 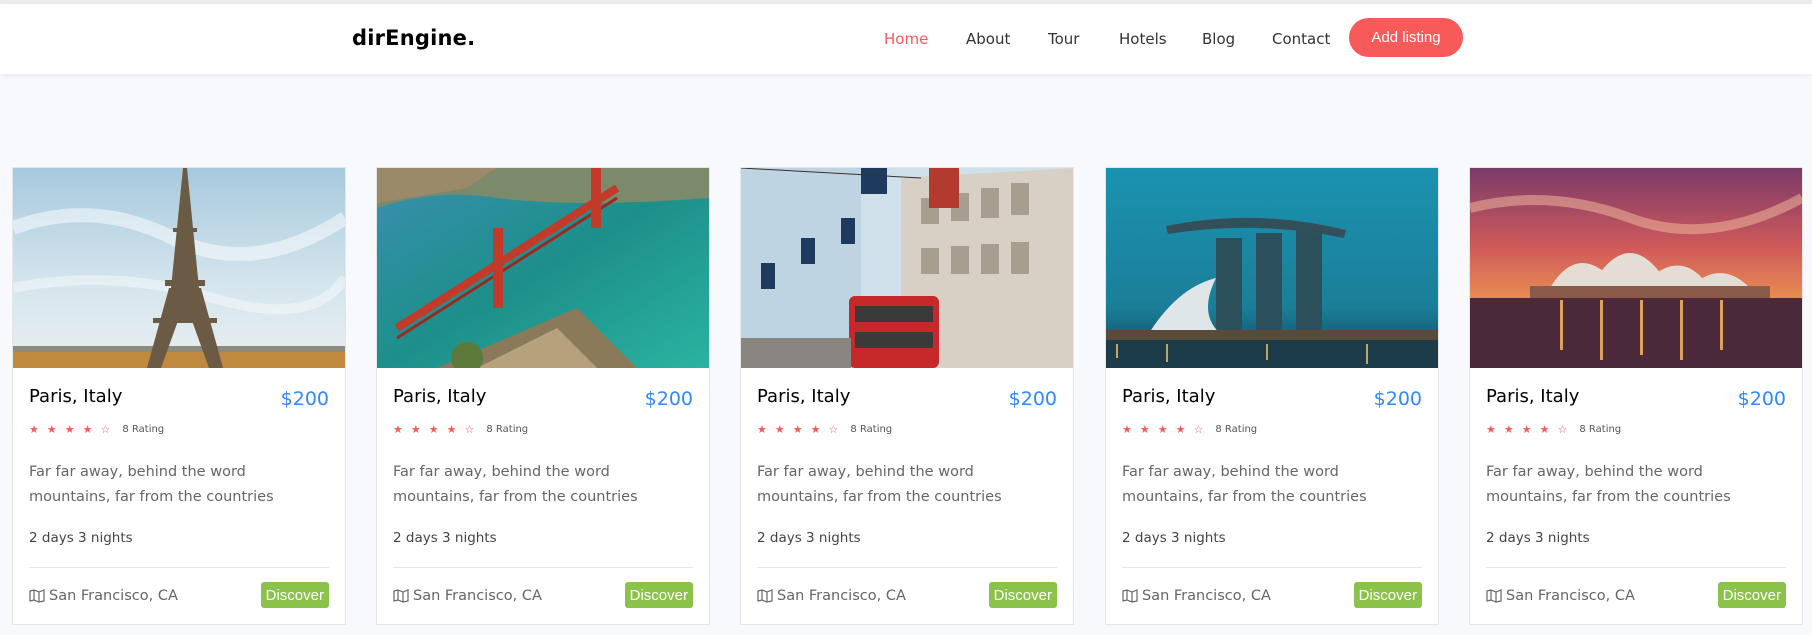 I want to click on nav-blog: Blog, so click(x=1218, y=39).